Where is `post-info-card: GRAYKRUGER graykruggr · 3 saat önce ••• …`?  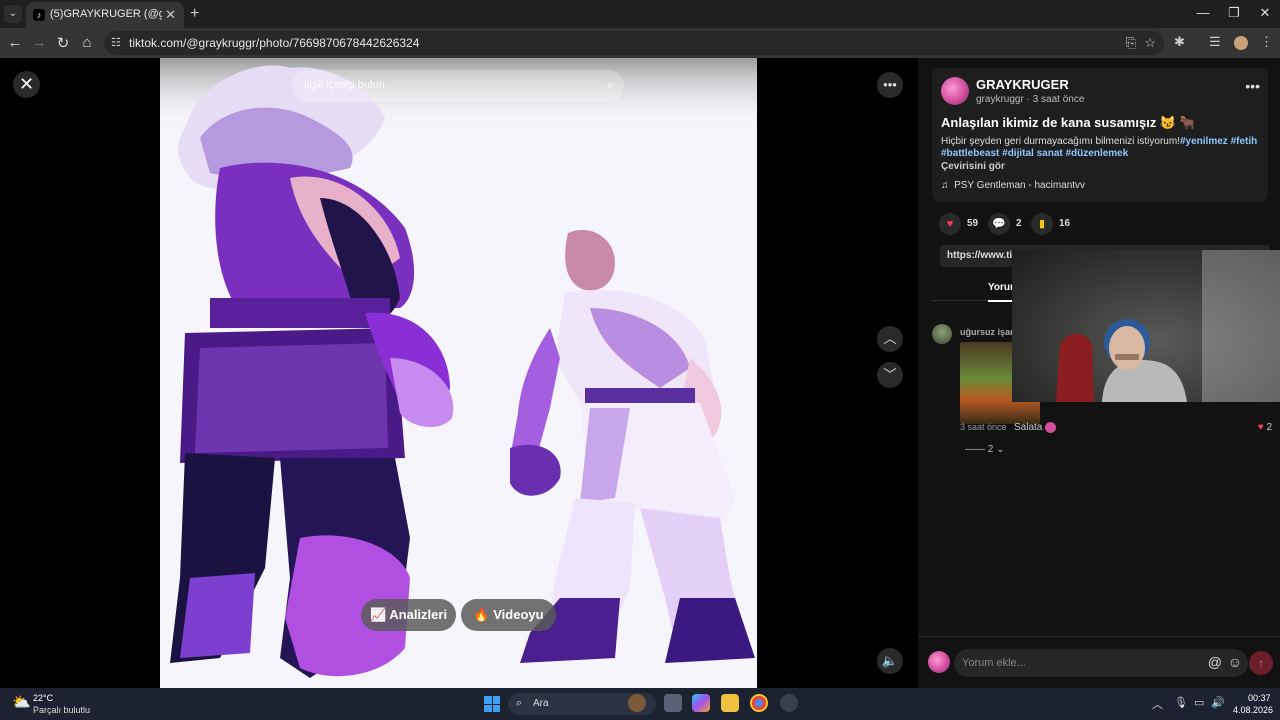
post-info-card: GRAYKRUGER graykruggr · 3 saat önce ••• … is located at coordinates (1100, 135).